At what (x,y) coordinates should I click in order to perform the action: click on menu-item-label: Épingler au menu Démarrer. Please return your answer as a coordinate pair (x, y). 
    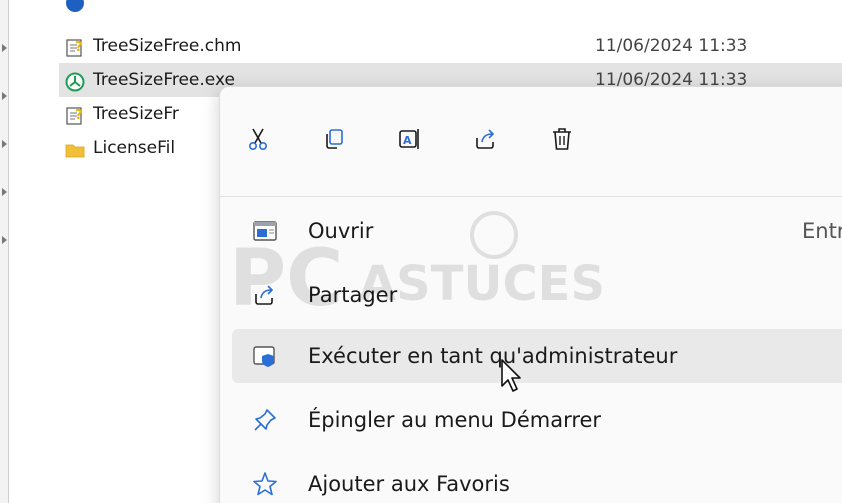
    Looking at the image, I should click on (455, 420).